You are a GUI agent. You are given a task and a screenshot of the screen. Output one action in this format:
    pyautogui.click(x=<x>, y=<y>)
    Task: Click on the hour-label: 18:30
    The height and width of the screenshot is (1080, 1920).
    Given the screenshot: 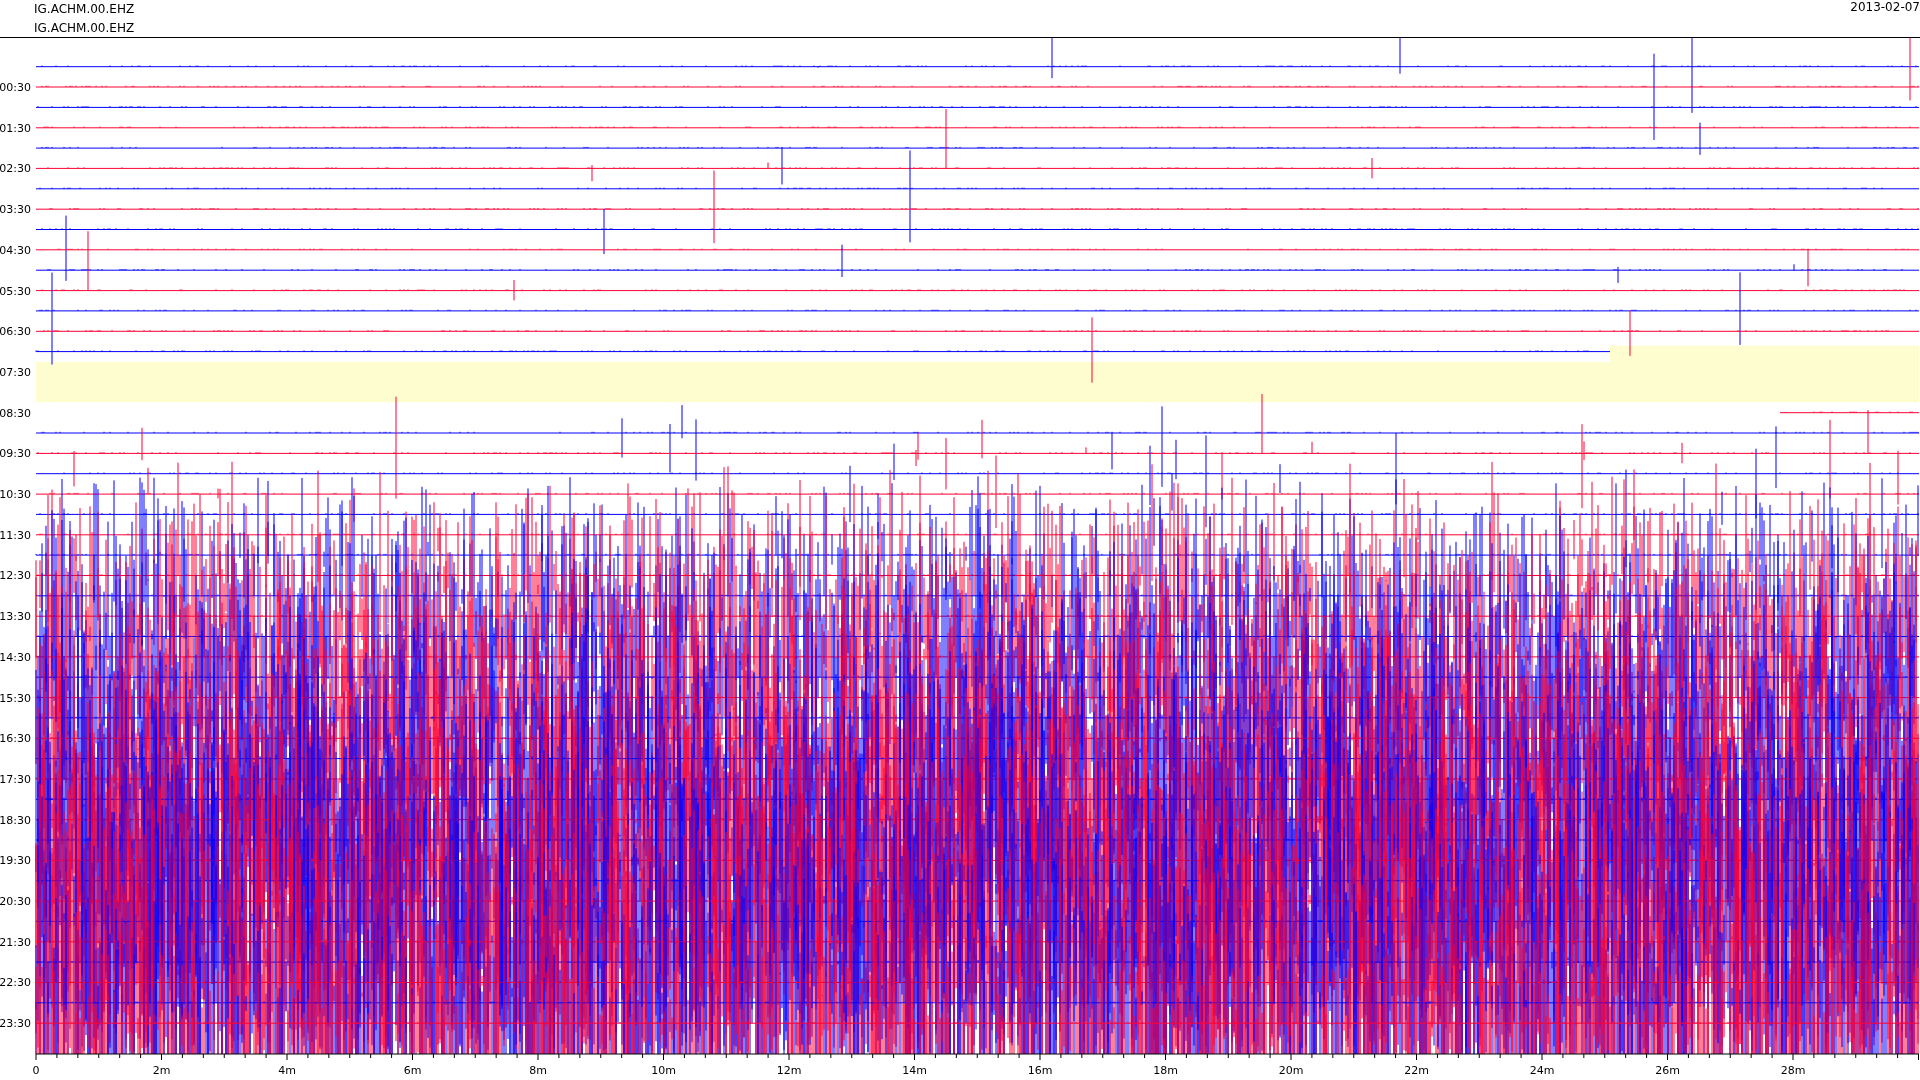 What is the action you would take?
    pyautogui.click(x=15, y=820)
    